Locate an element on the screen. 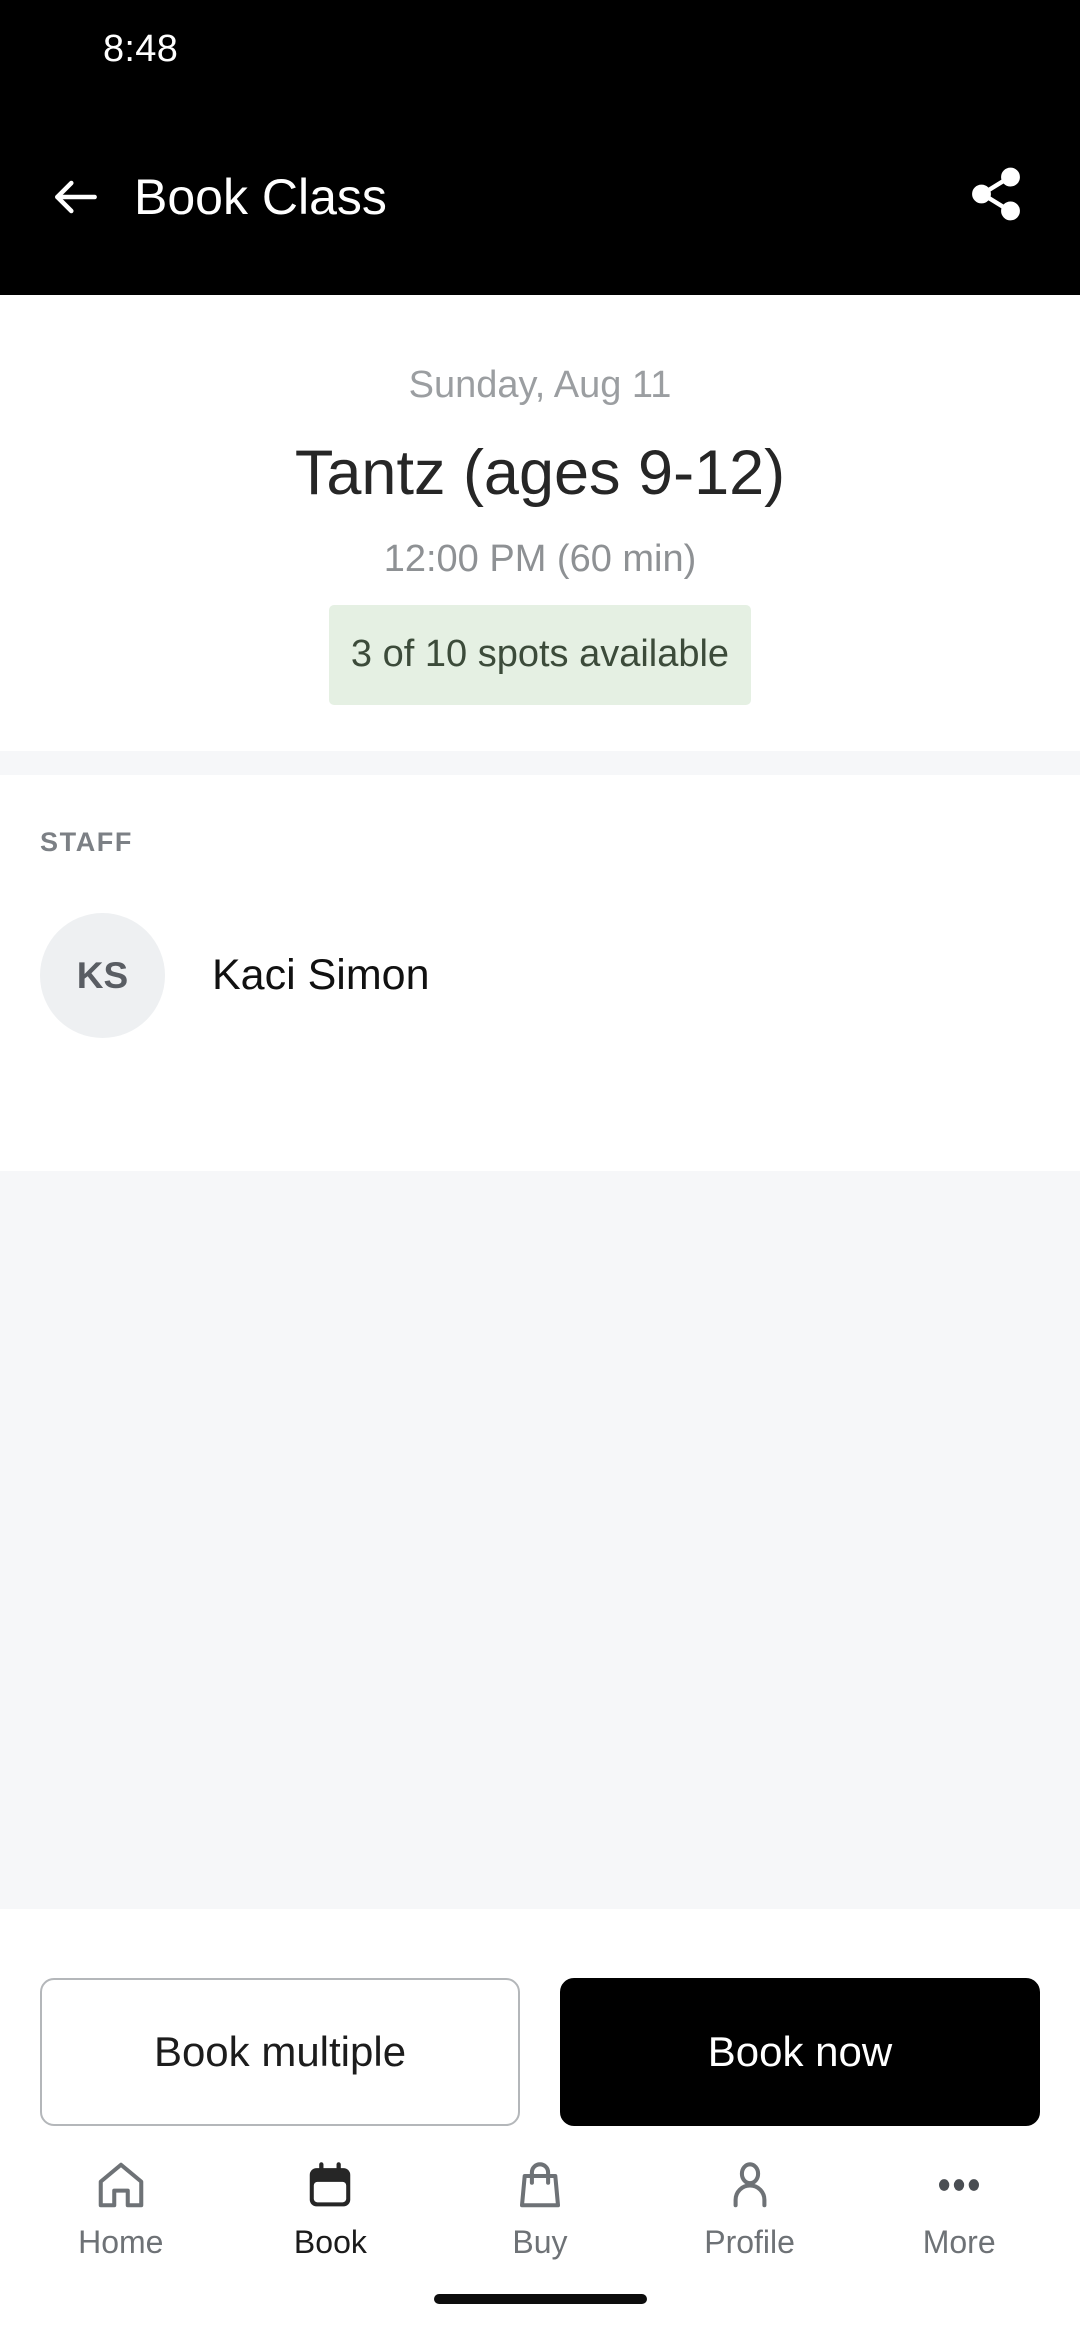 The image size is (1080, 2340). ellipsis-icon is located at coordinates (959, 2185).